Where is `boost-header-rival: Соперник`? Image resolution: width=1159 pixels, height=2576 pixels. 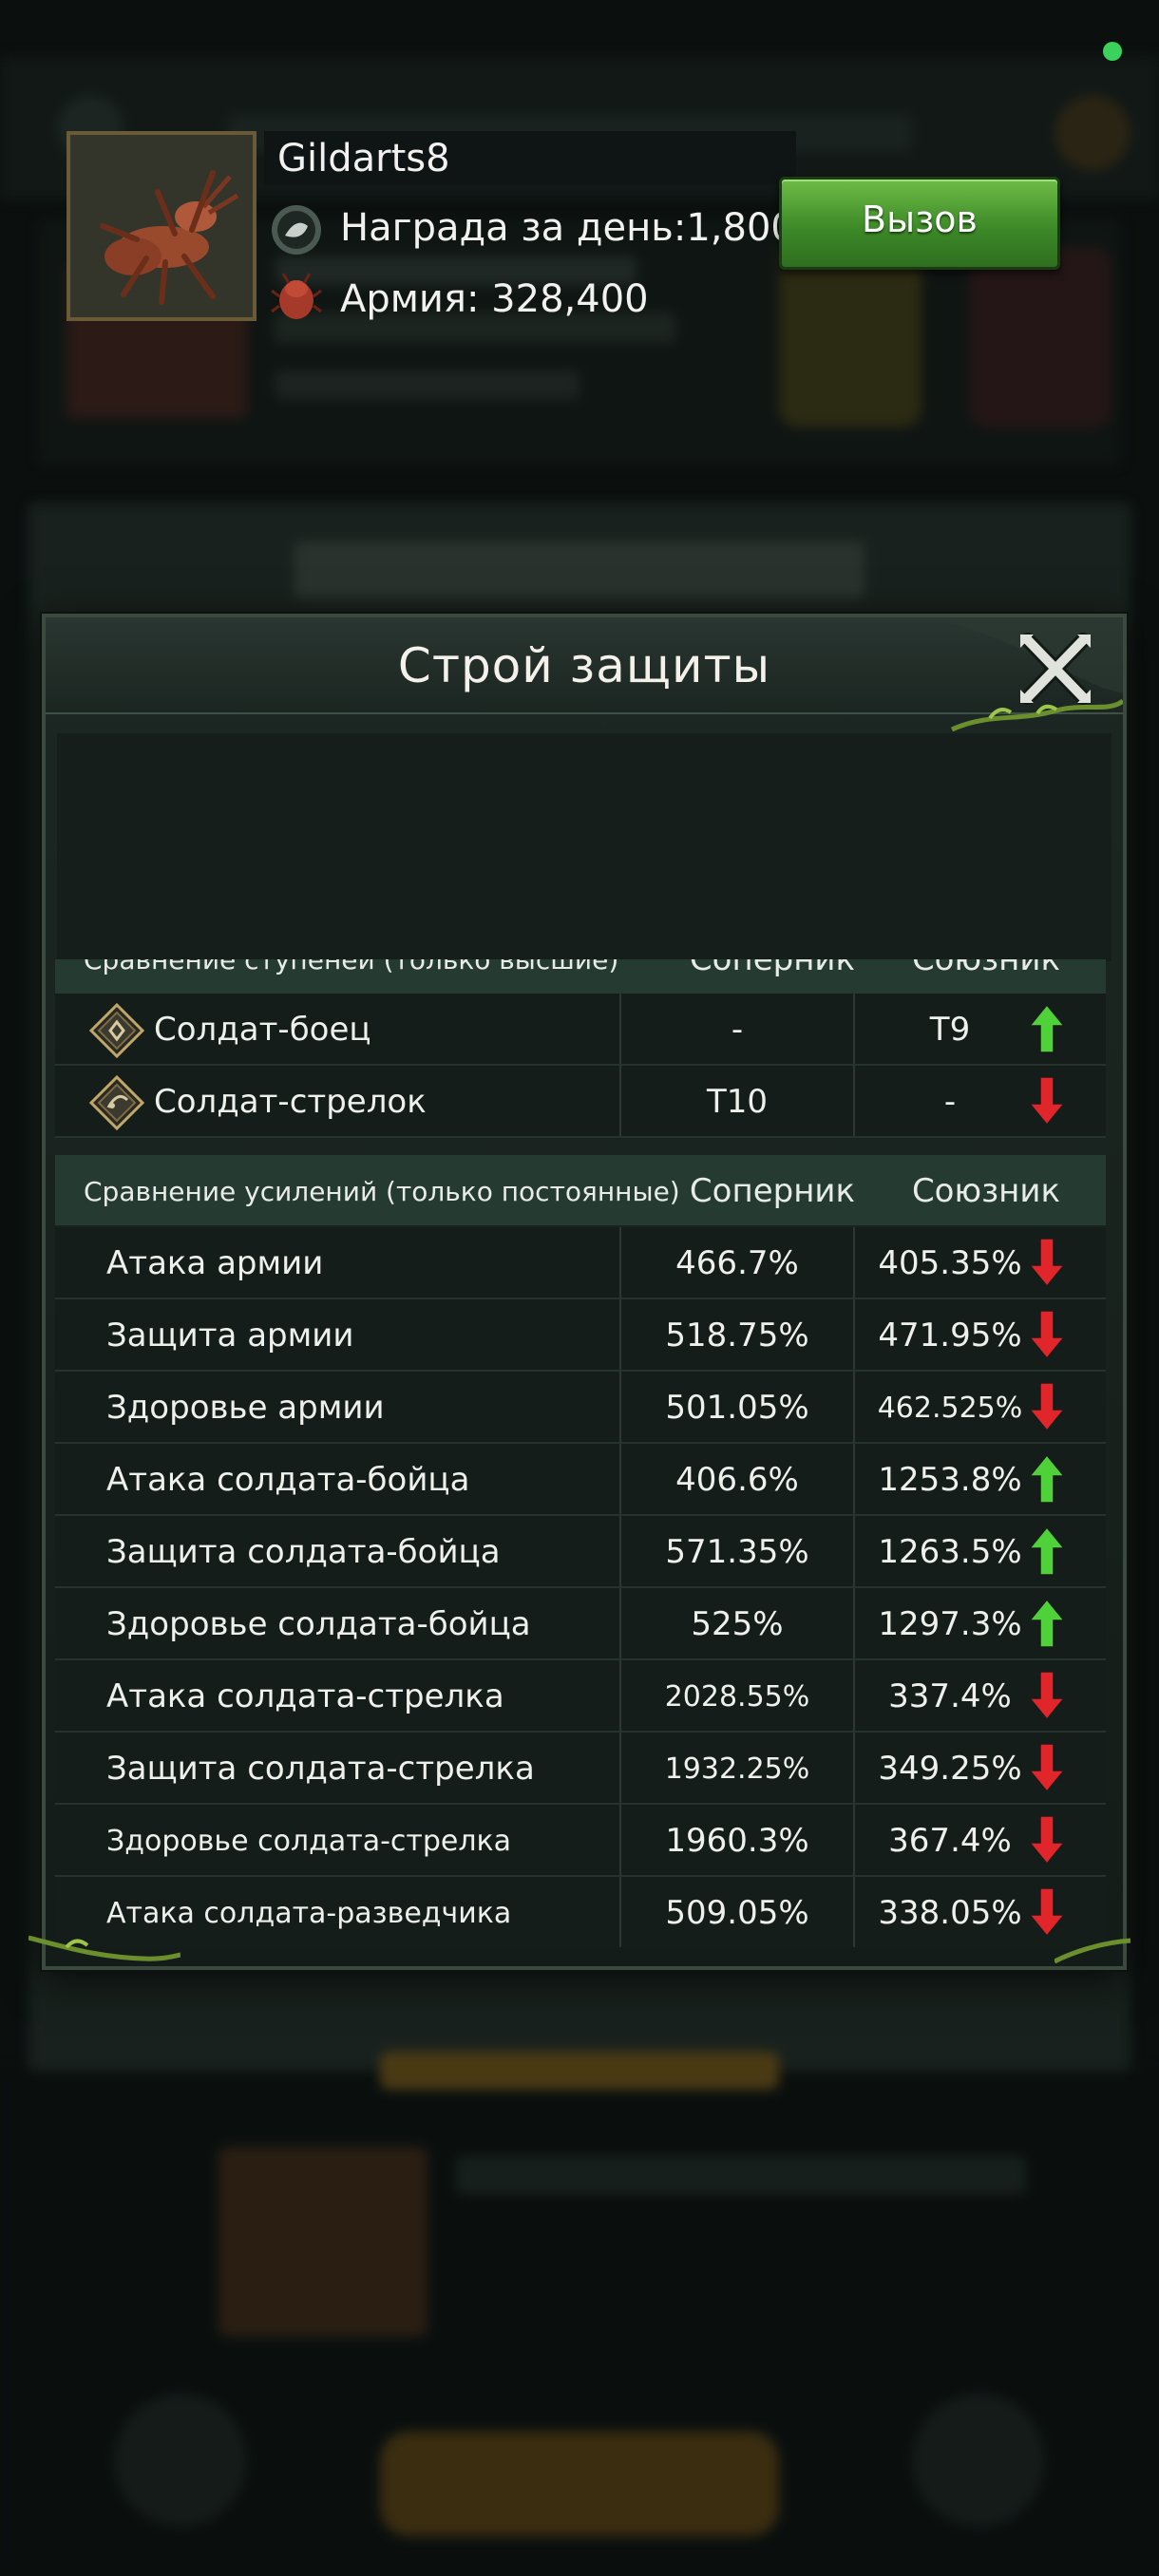 boost-header-rival: Соперник is located at coordinates (772, 1191).